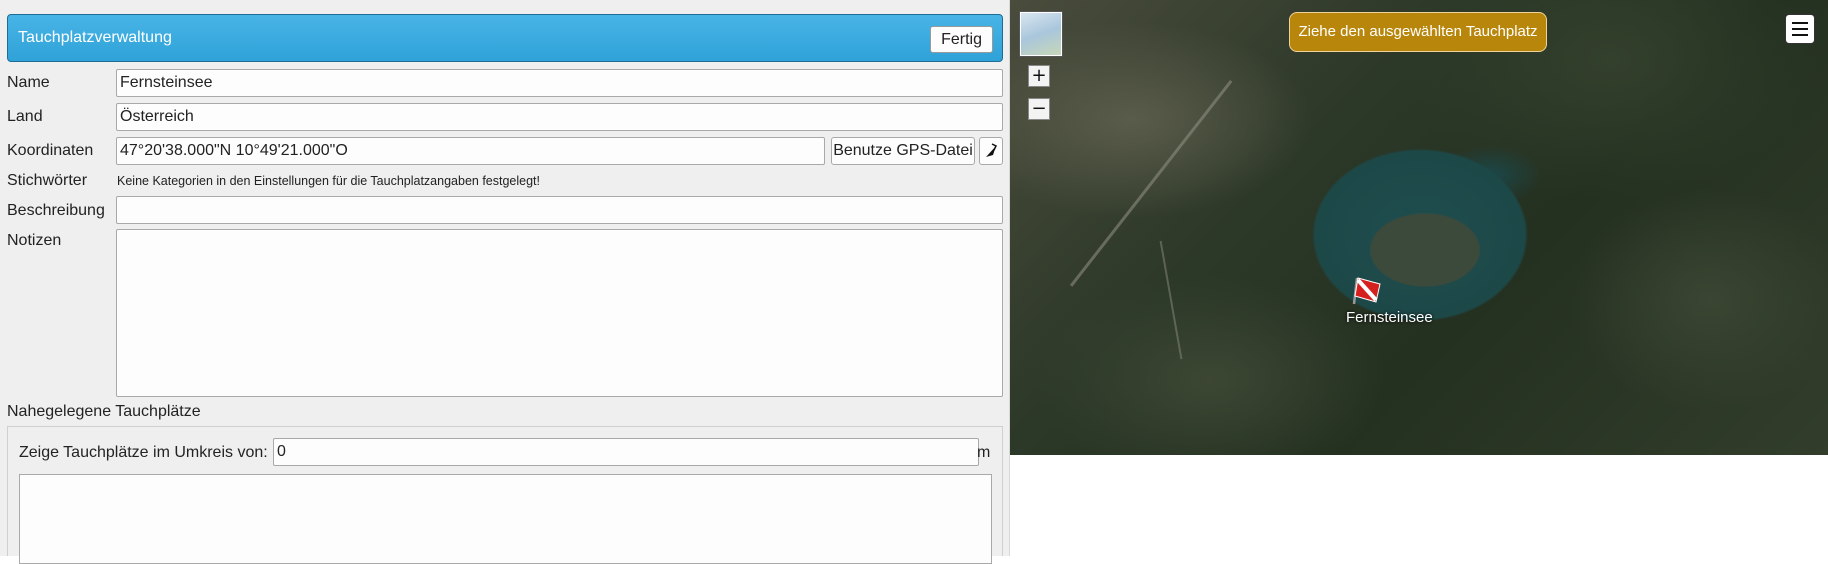 Image resolution: width=1828 pixels, height=564 pixels. Describe the element at coordinates (559, 313) in the screenshot. I see `notes-textarea` at that location.